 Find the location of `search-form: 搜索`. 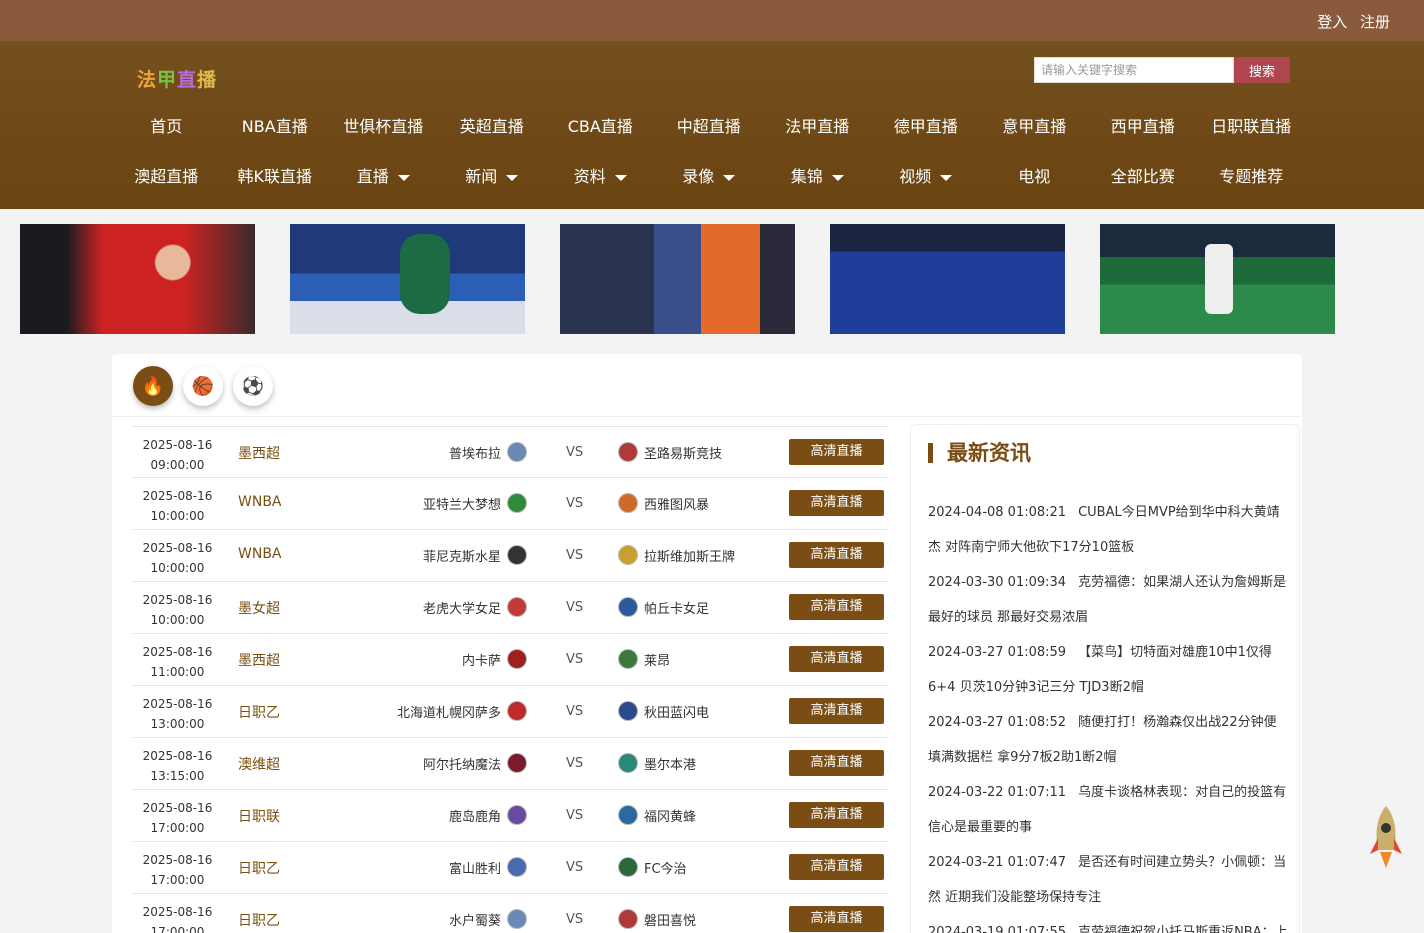

search-form: 搜索 is located at coordinates (1162, 70).